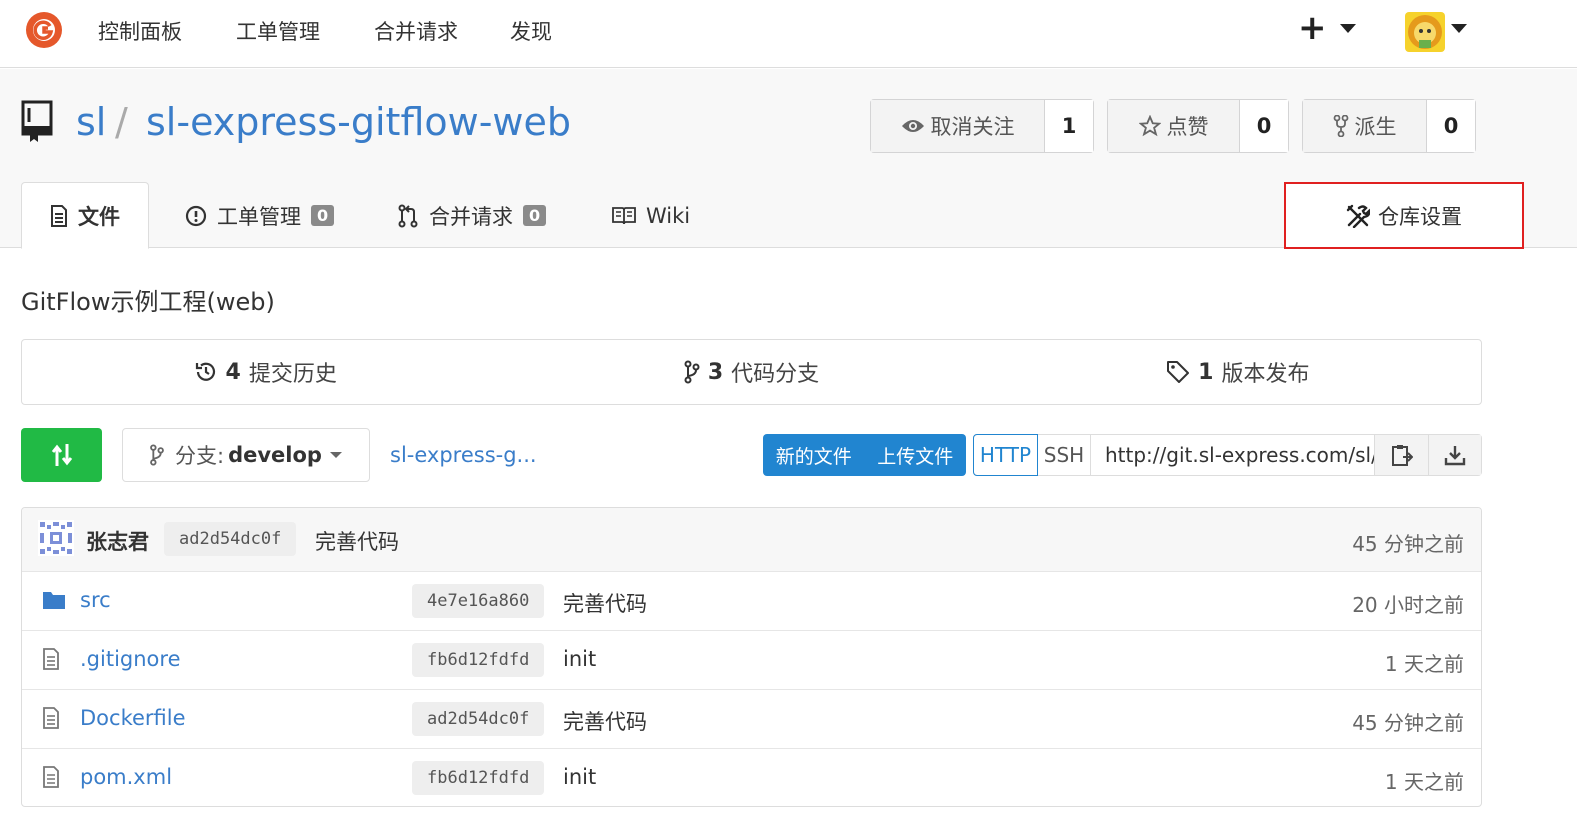  I want to click on commit-author: 张志君, so click(117, 541).